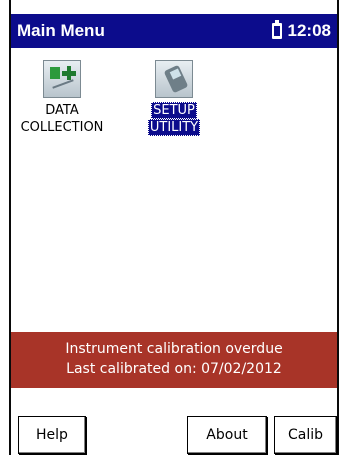 This screenshot has width=341, height=455. I want to click on calib-button: Calib, so click(305, 435).